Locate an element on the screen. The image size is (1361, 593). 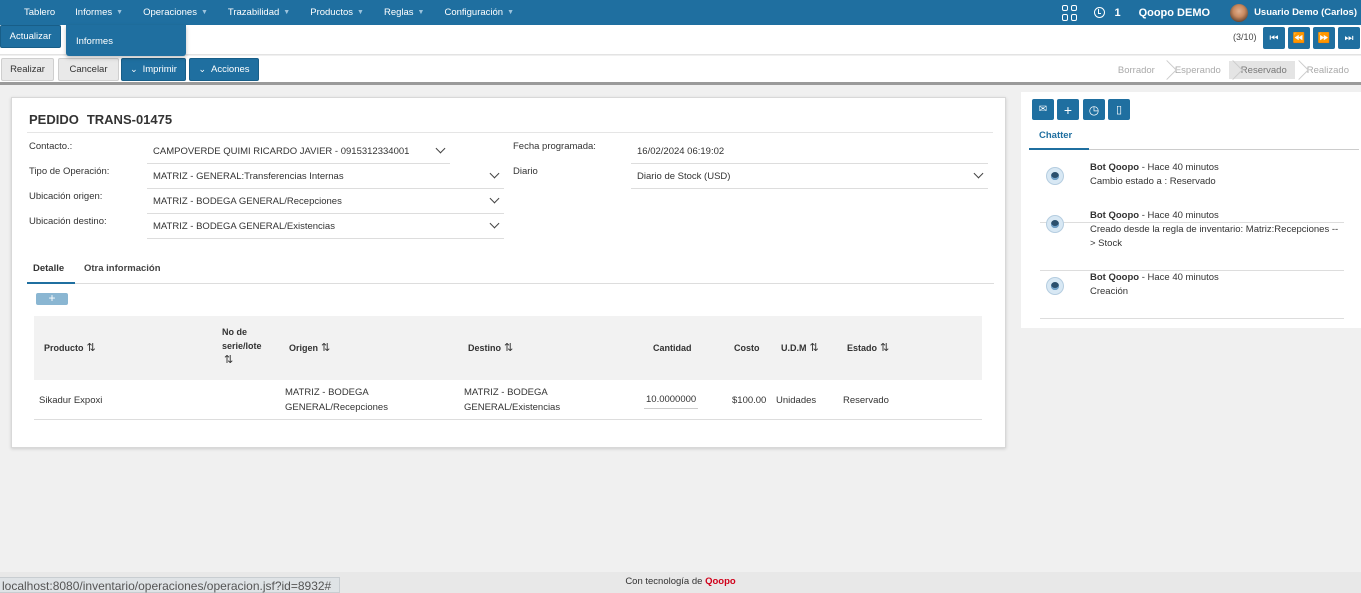
scheduled-date-field: 16/02/2024 06:19:02 is located at coordinates (809, 151).